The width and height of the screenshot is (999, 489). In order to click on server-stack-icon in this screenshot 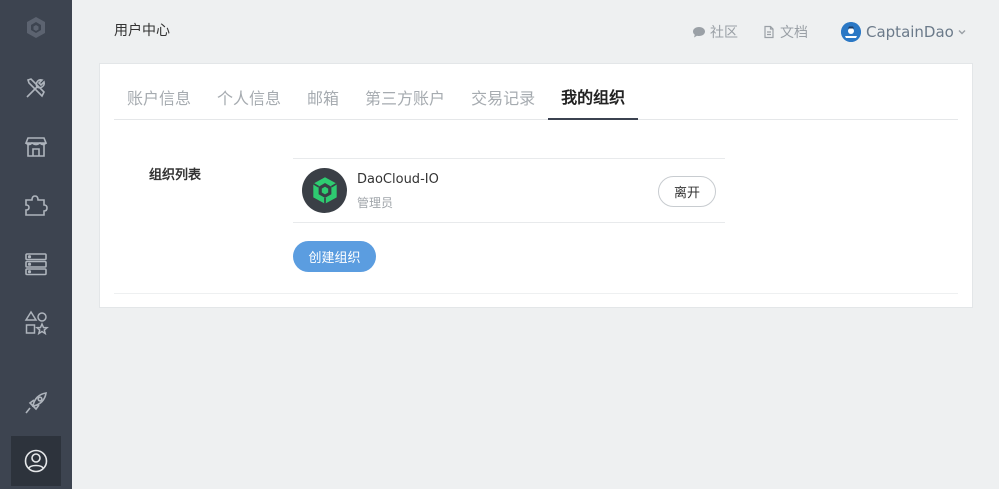, I will do `click(36, 264)`.